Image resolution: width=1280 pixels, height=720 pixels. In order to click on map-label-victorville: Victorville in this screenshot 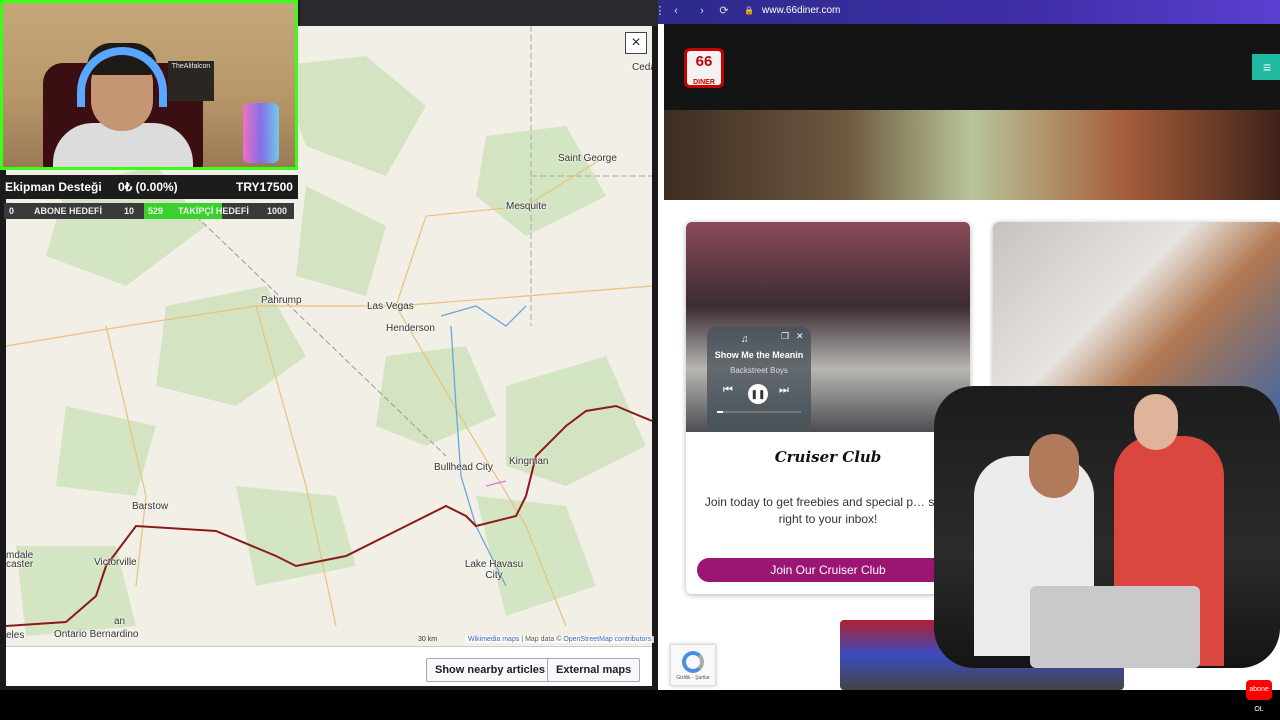, I will do `click(115, 562)`.